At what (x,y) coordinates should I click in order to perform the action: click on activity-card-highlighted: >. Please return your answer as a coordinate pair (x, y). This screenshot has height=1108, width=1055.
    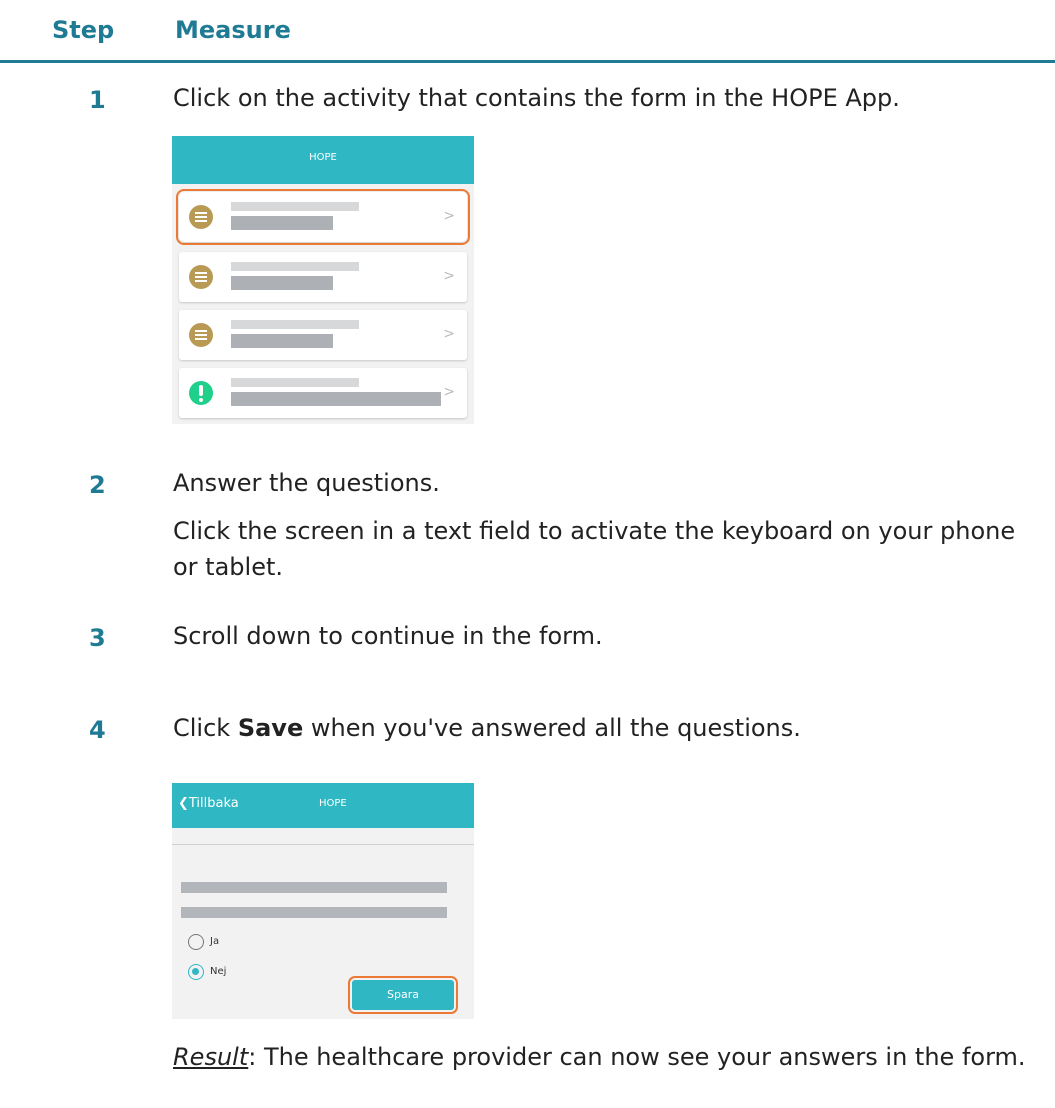
    Looking at the image, I should click on (323, 217).